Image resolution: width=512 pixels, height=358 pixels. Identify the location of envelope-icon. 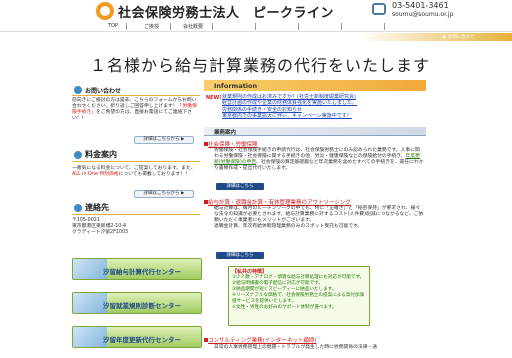
(78, 90).